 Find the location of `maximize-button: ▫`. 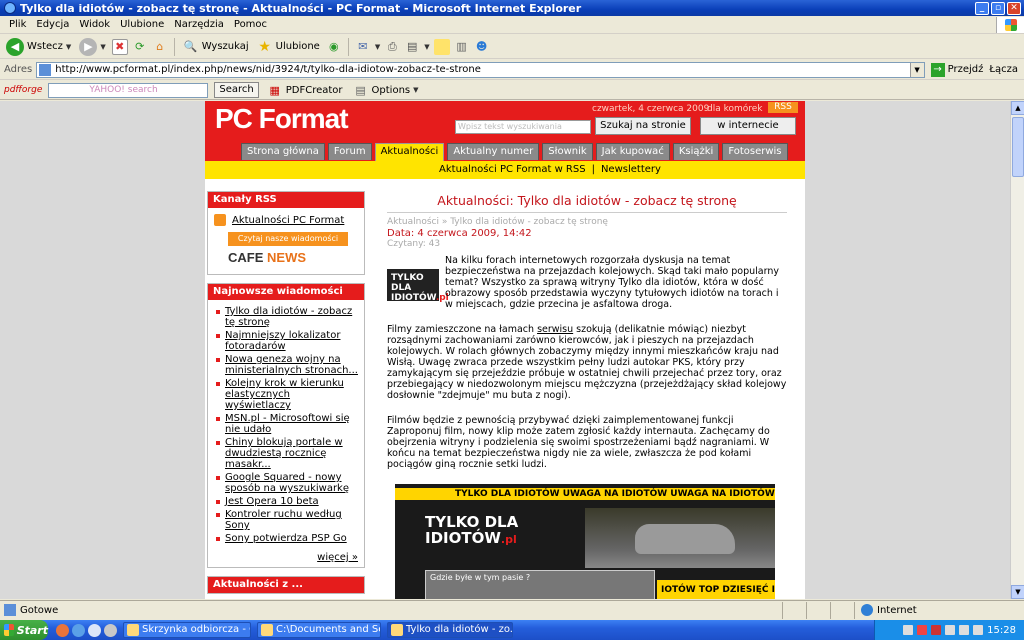

maximize-button: ▫ is located at coordinates (998, 8).